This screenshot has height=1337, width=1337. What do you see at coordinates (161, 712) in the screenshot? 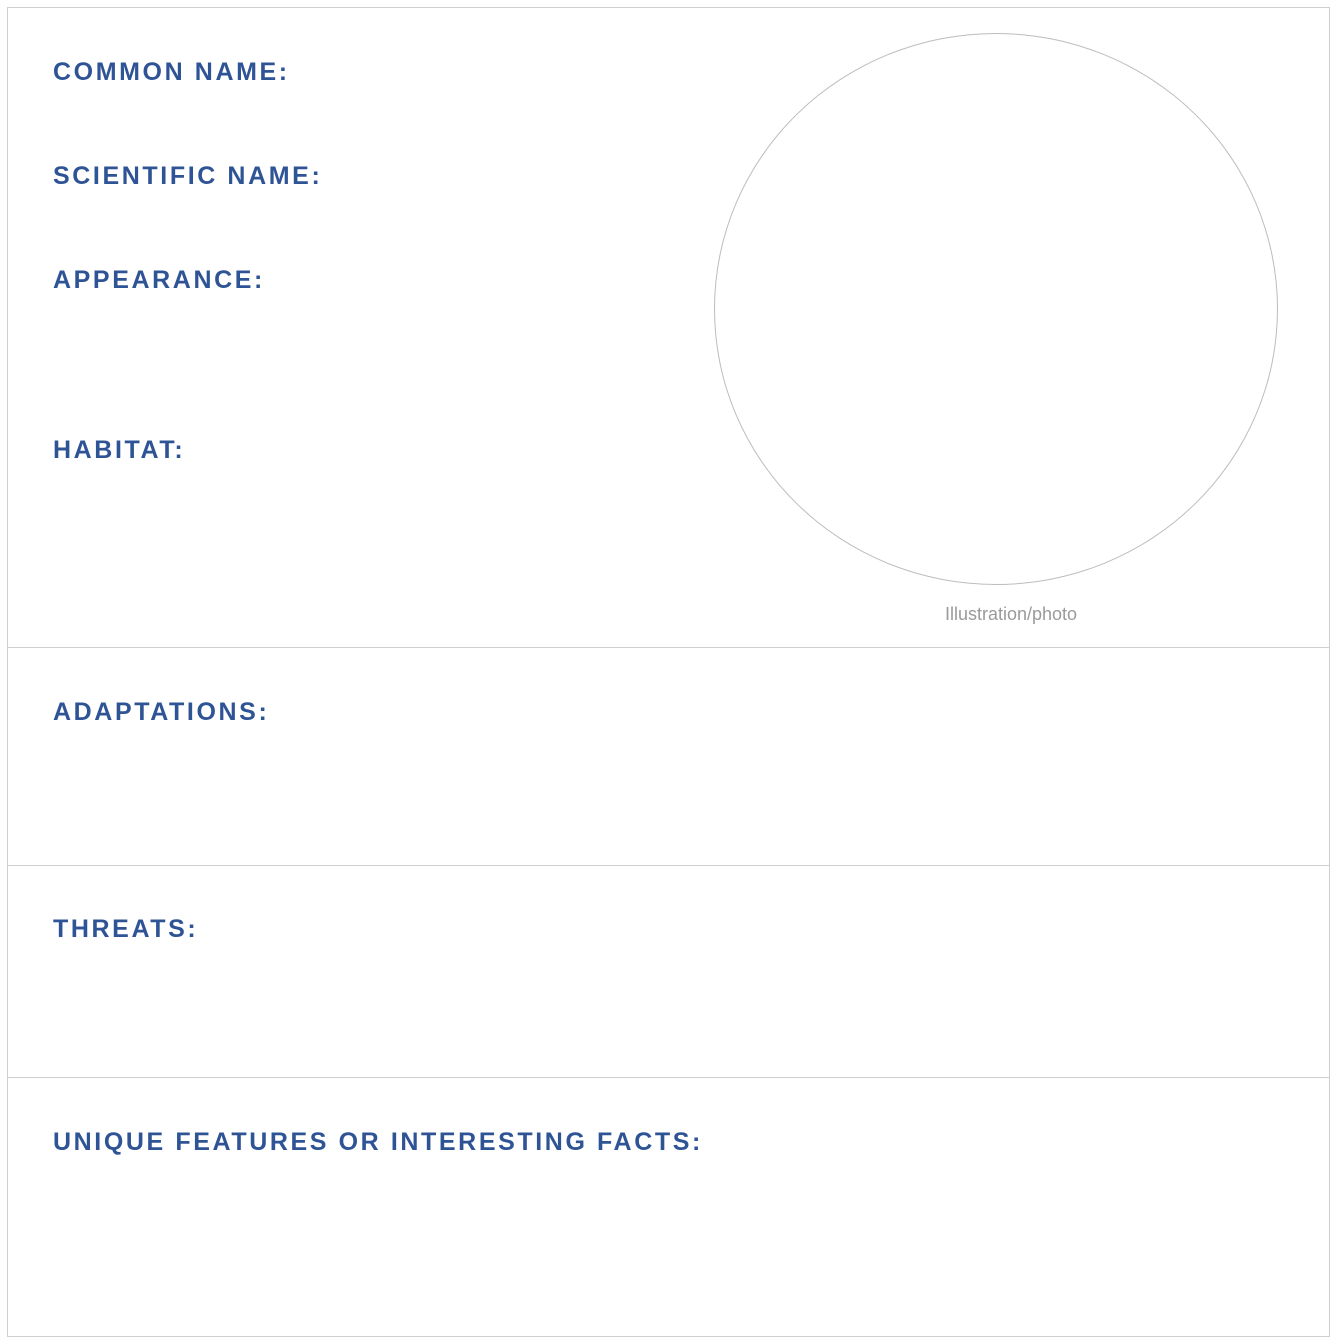
I see `adaptations-label: ADAPTATIONS:` at bounding box center [161, 712].